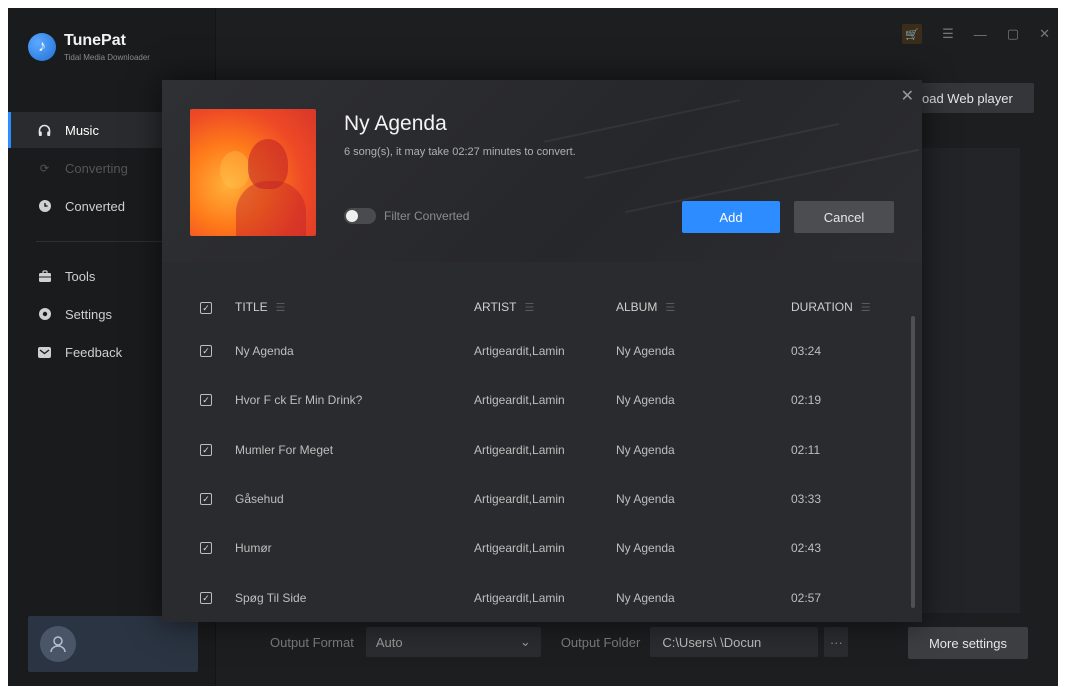  I want to click on output-format-select: Auto ⌄, so click(453, 642).